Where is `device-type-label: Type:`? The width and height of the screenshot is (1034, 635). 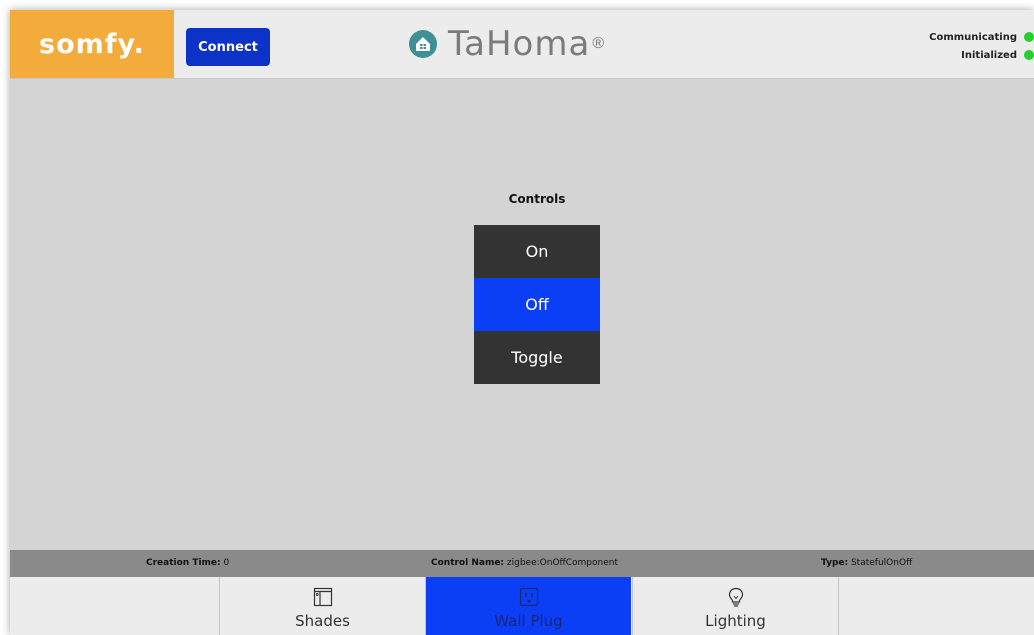
device-type-label: Type: is located at coordinates (835, 563).